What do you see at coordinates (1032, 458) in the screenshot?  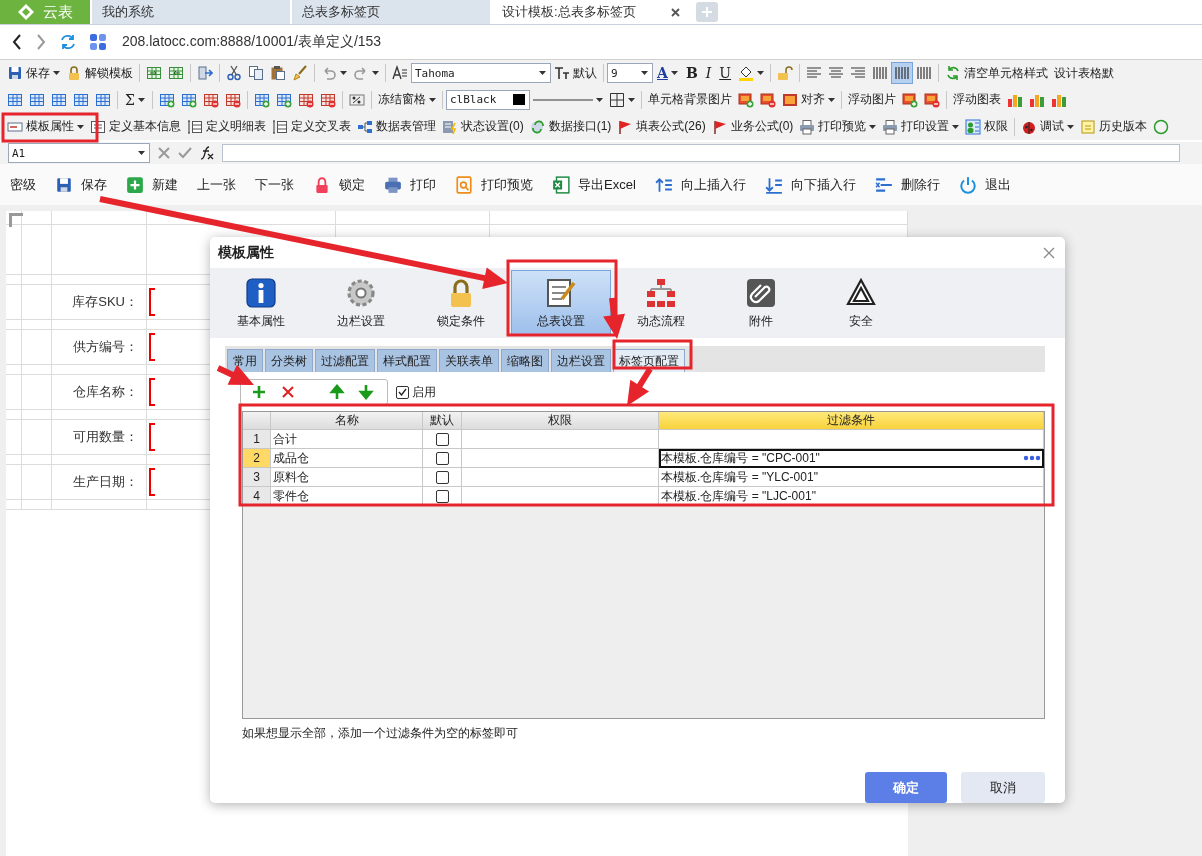 I see `more-icon` at bounding box center [1032, 458].